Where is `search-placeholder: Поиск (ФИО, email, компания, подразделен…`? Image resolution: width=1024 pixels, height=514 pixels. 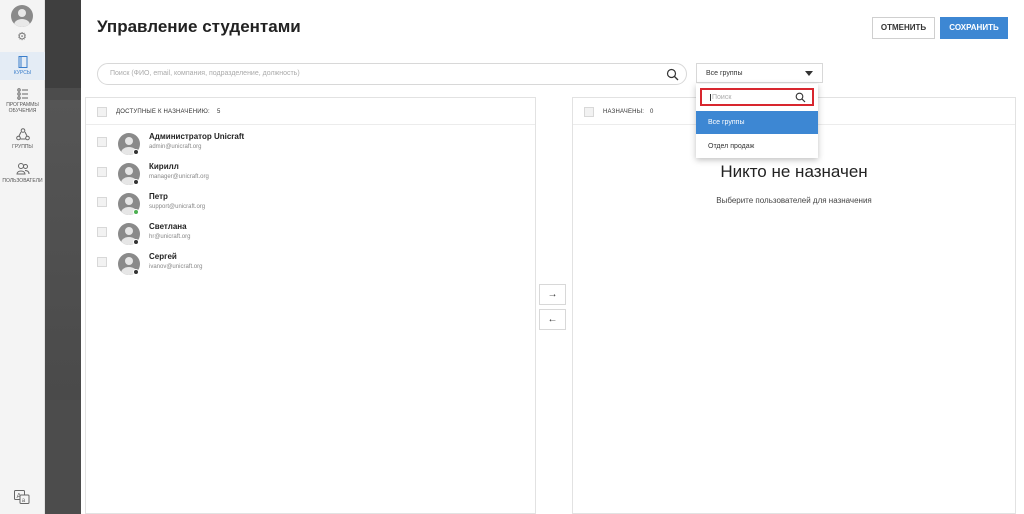 search-placeholder: Поиск (ФИО, email, компания, подразделен… is located at coordinates (205, 73).